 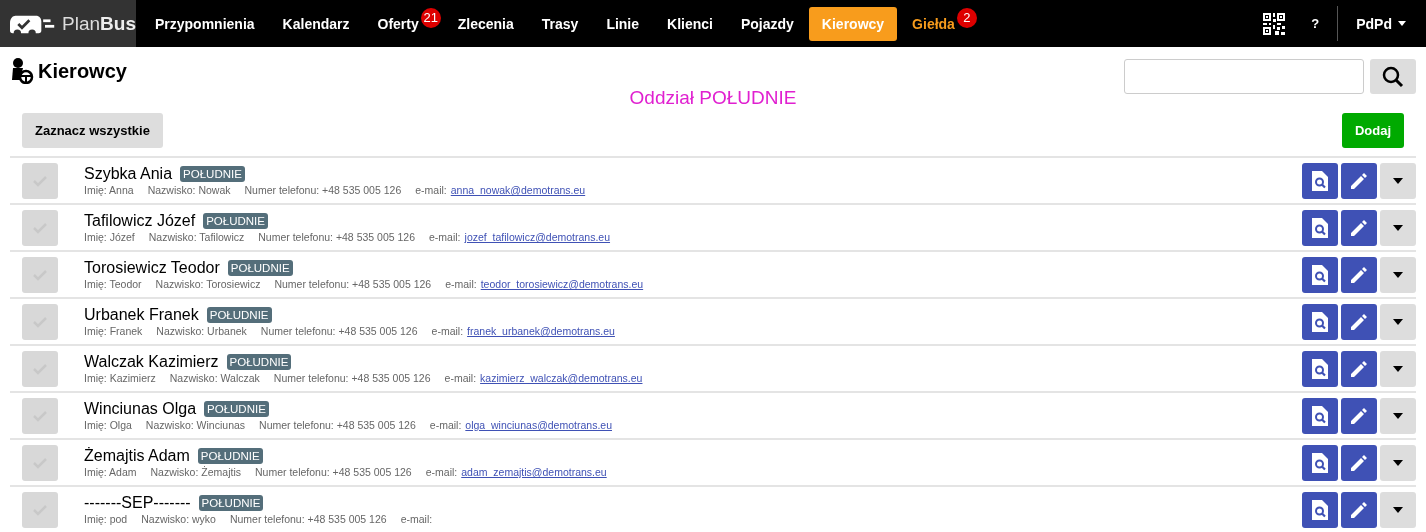 I want to click on last-name: Nazwisko: Winciunas, so click(x=195, y=425).